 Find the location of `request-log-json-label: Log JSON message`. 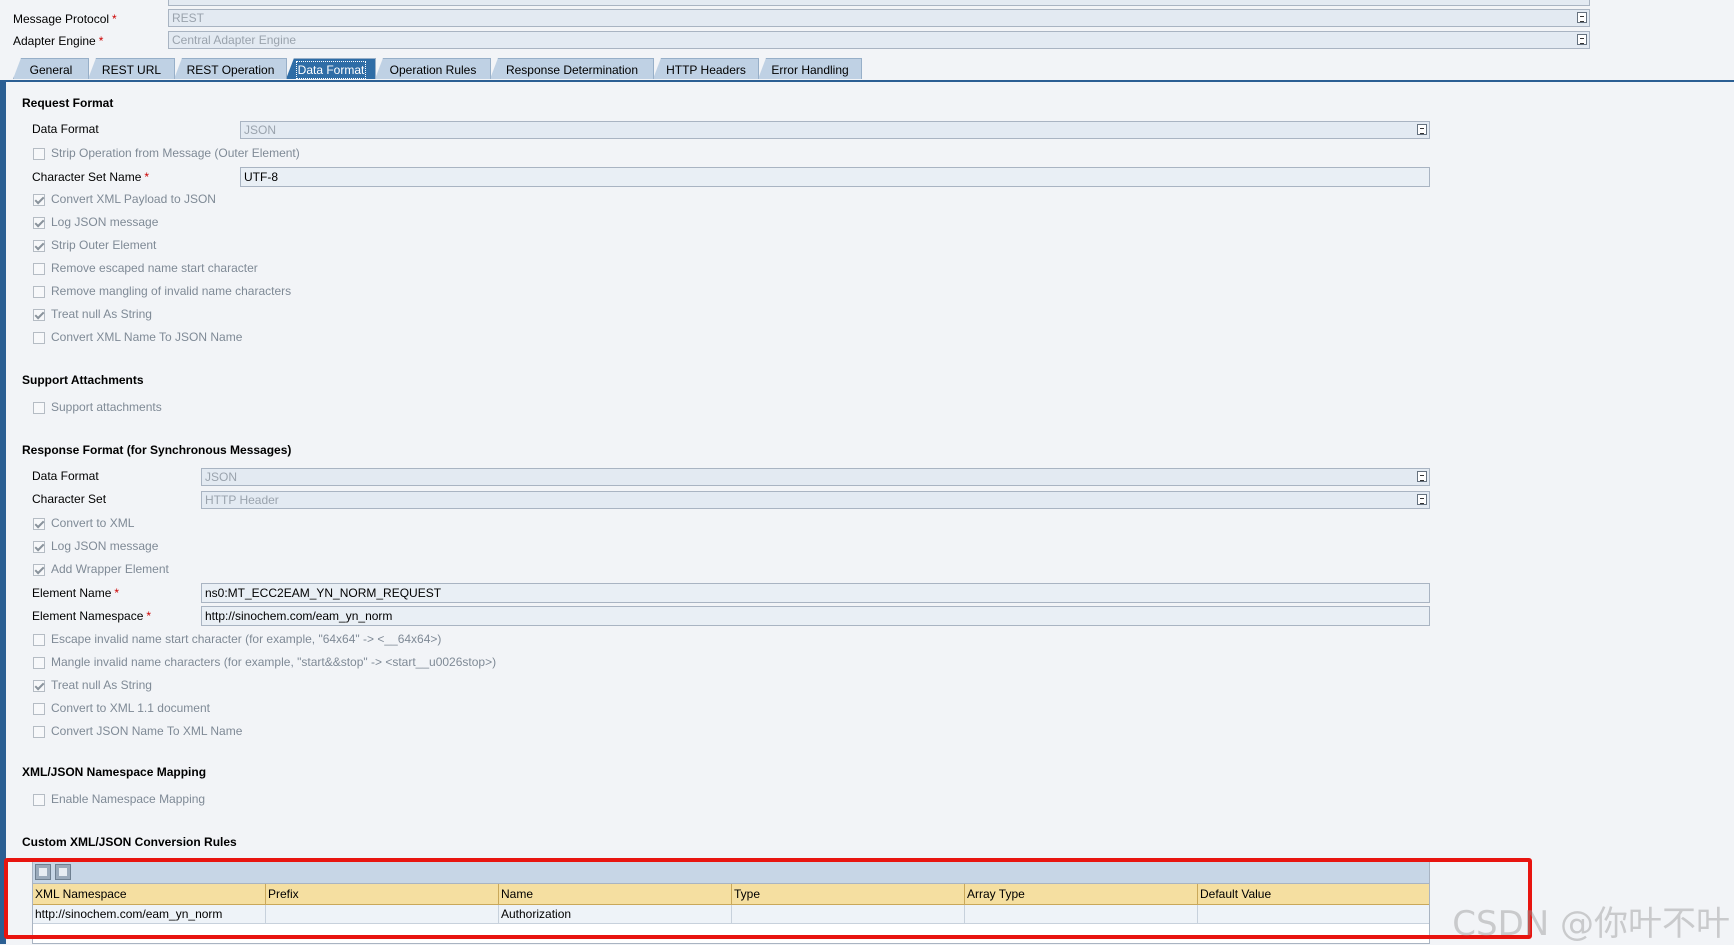

request-log-json-label: Log JSON message is located at coordinates (105, 222).